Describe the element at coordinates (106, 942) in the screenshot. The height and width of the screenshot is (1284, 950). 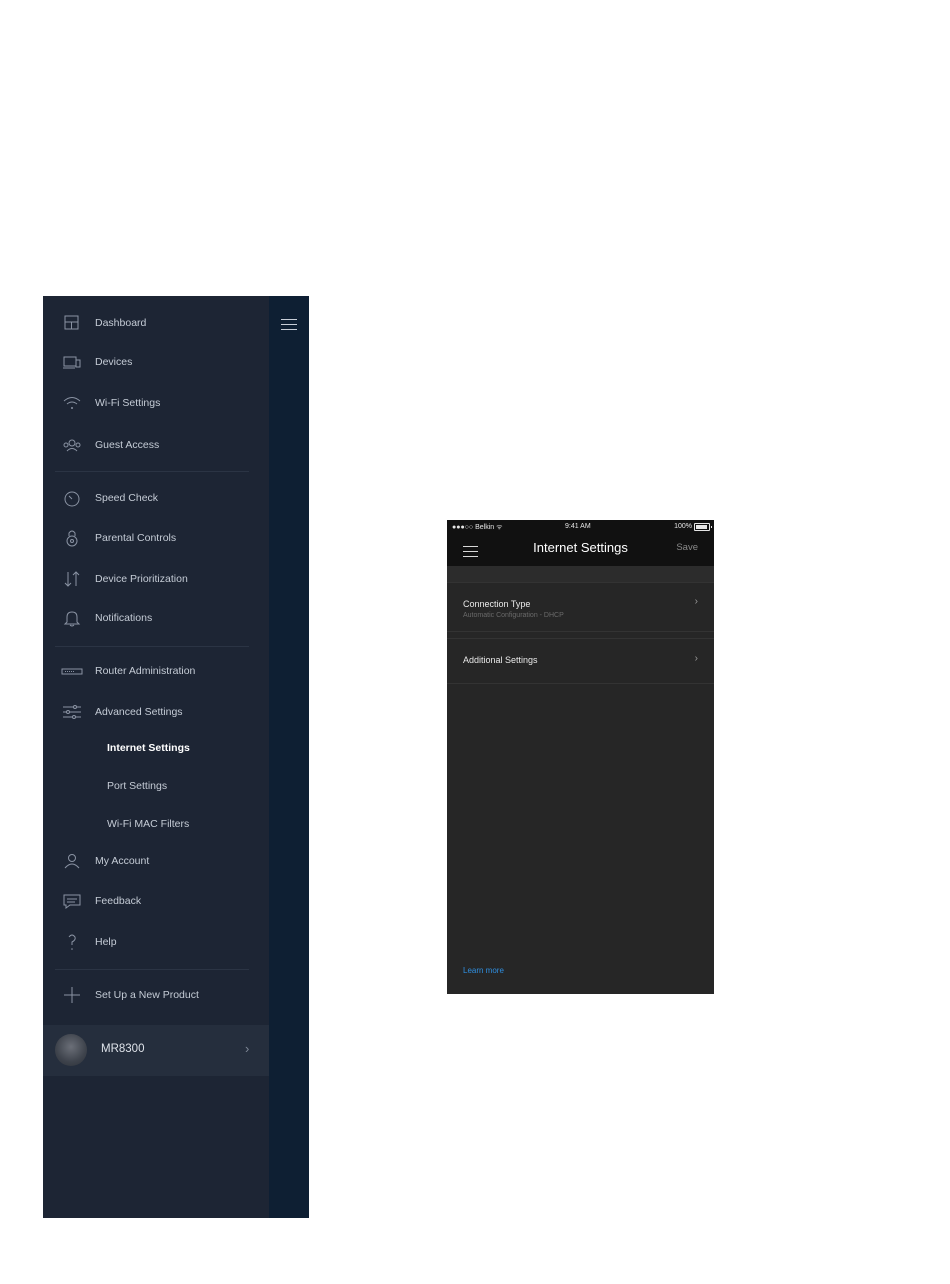
I see `menu-label: Help` at that location.